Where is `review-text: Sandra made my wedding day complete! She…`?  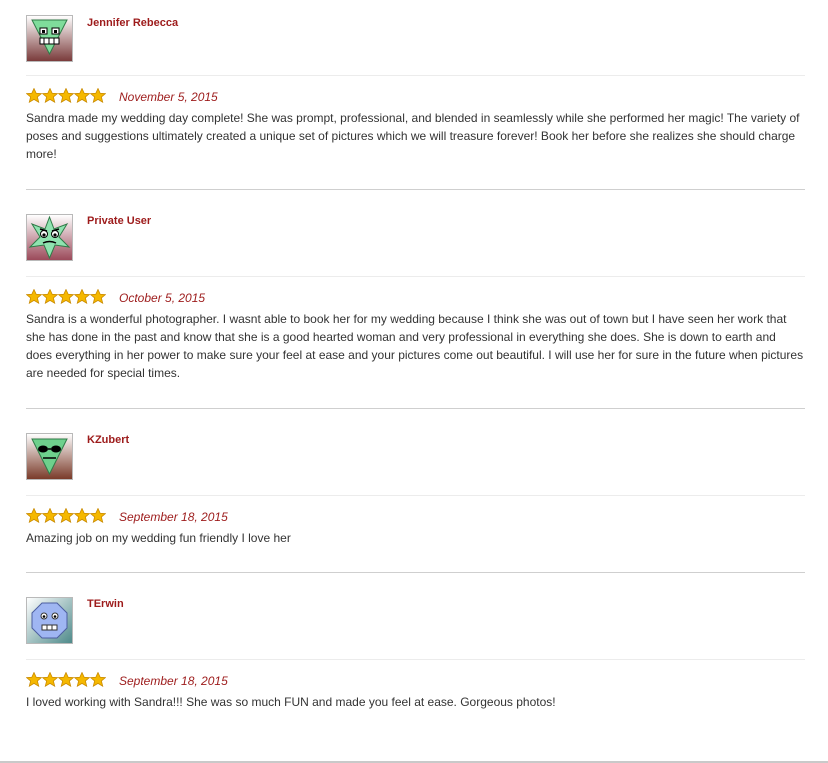 review-text: Sandra made my wedding day complete! She… is located at coordinates (413, 136).